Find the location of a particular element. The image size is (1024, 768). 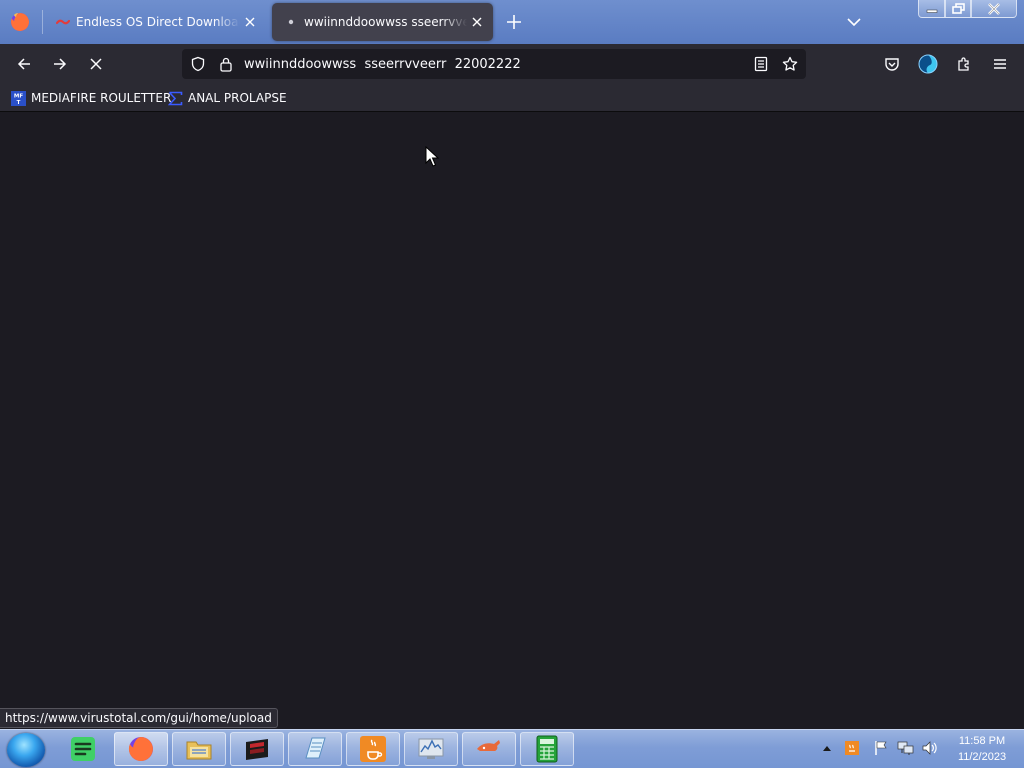

account-button is located at coordinates (928, 64).